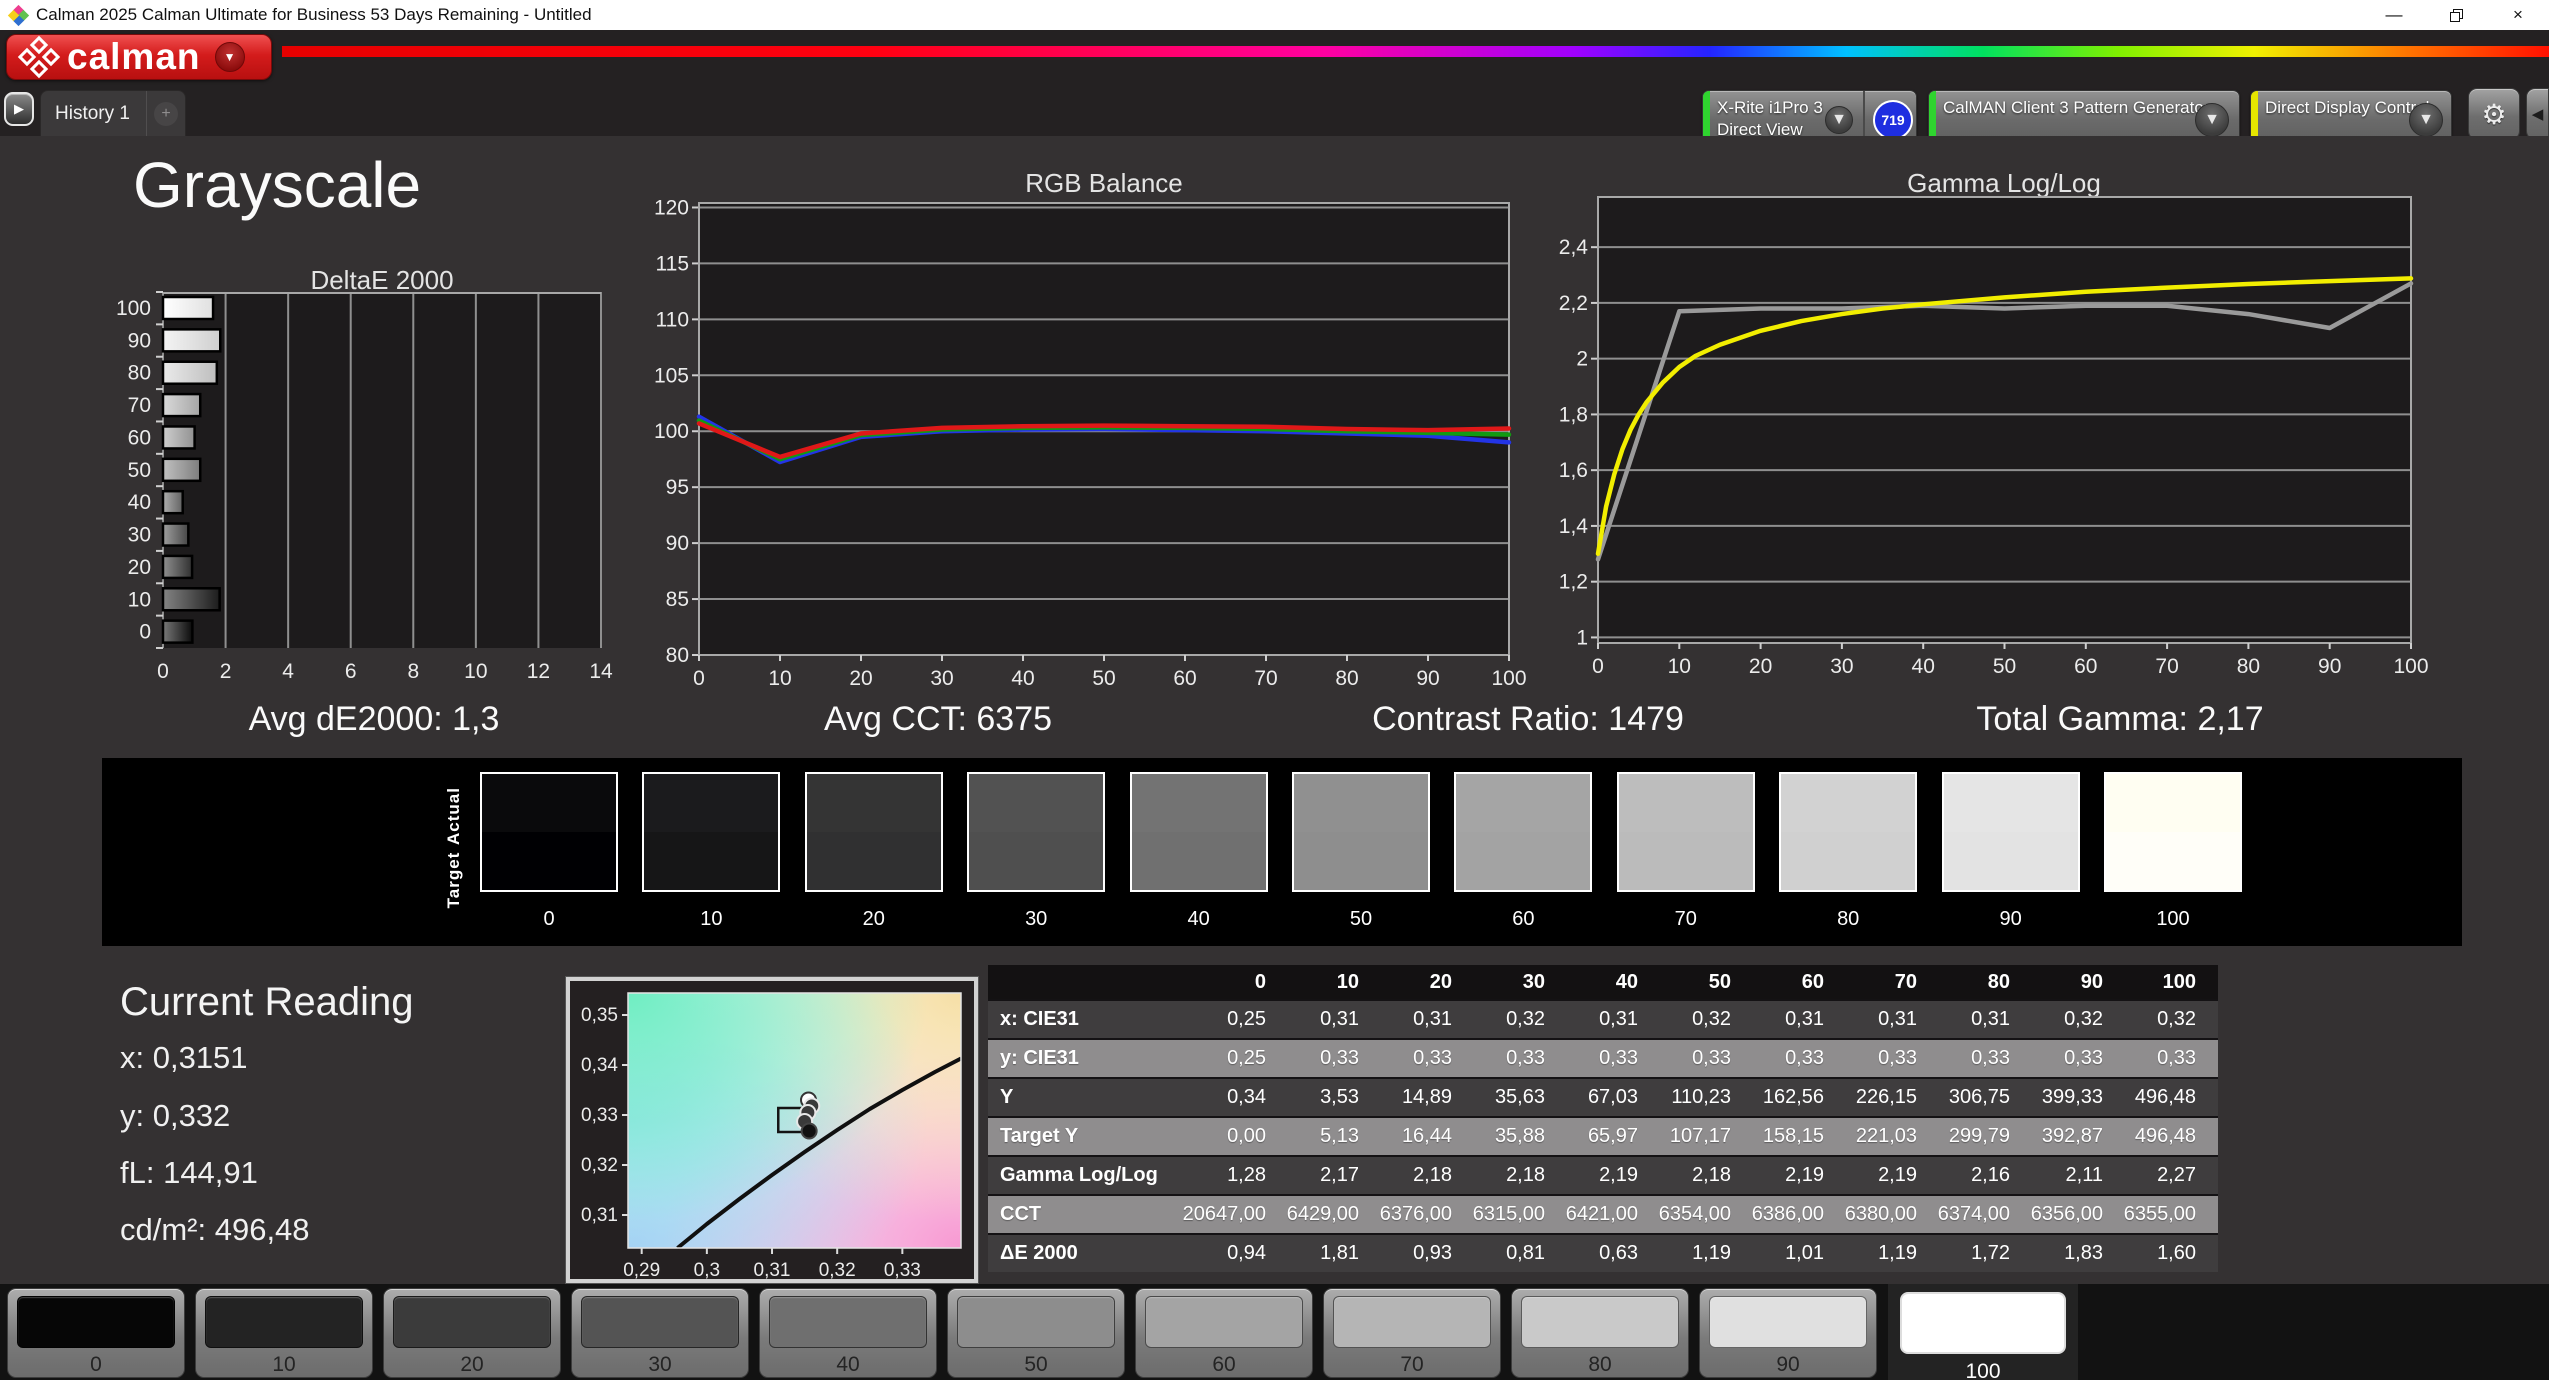  What do you see at coordinates (711, 861) in the screenshot?
I see `target-half` at bounding box center [711, 861].